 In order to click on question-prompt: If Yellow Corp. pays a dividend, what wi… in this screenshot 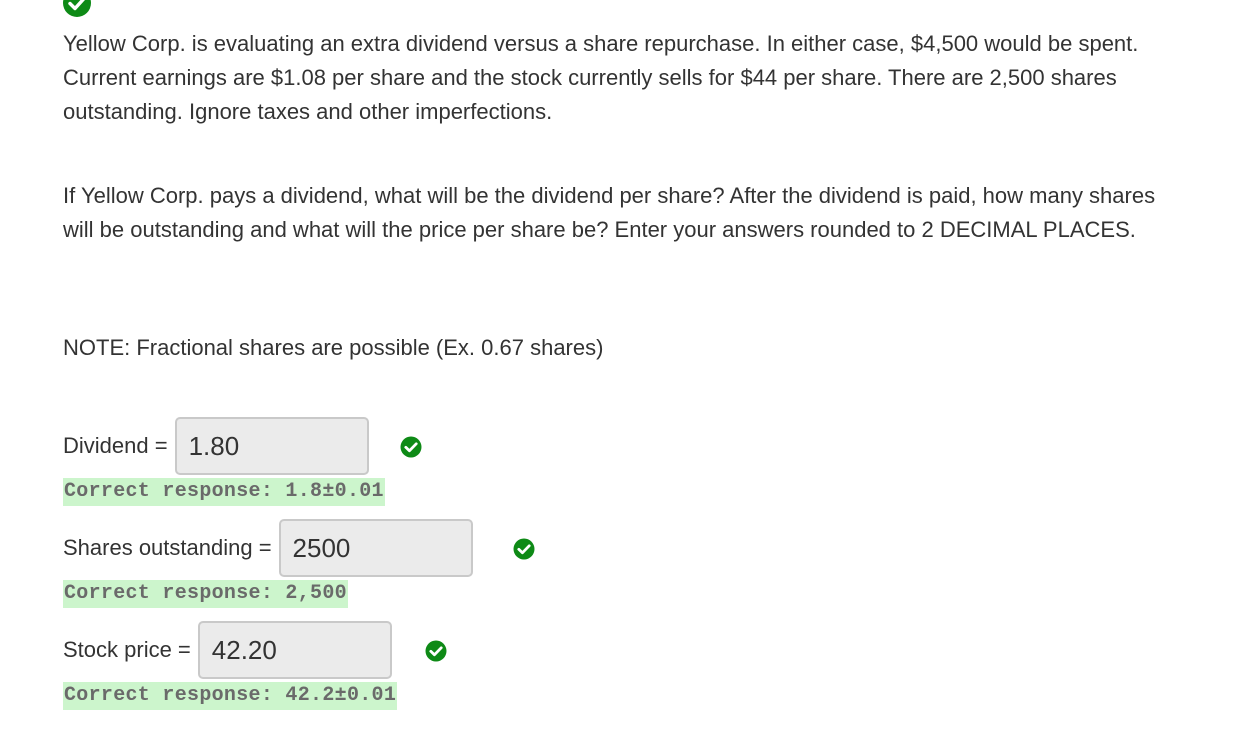, I will do `click(609, 212)`.